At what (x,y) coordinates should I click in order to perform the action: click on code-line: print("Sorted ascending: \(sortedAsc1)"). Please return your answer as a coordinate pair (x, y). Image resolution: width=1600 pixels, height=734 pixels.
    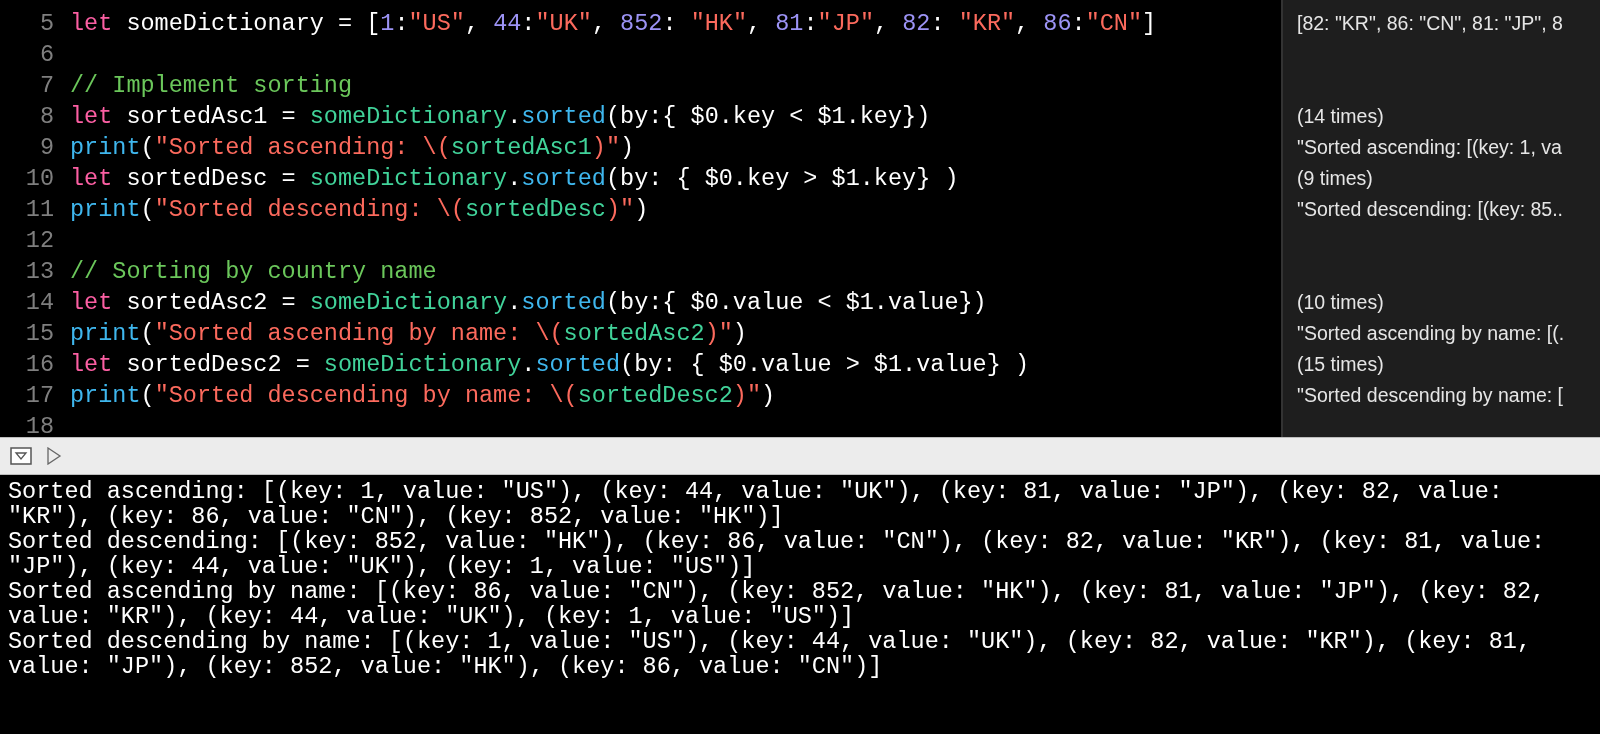
    Looking at the image, I should click on (352, 148).